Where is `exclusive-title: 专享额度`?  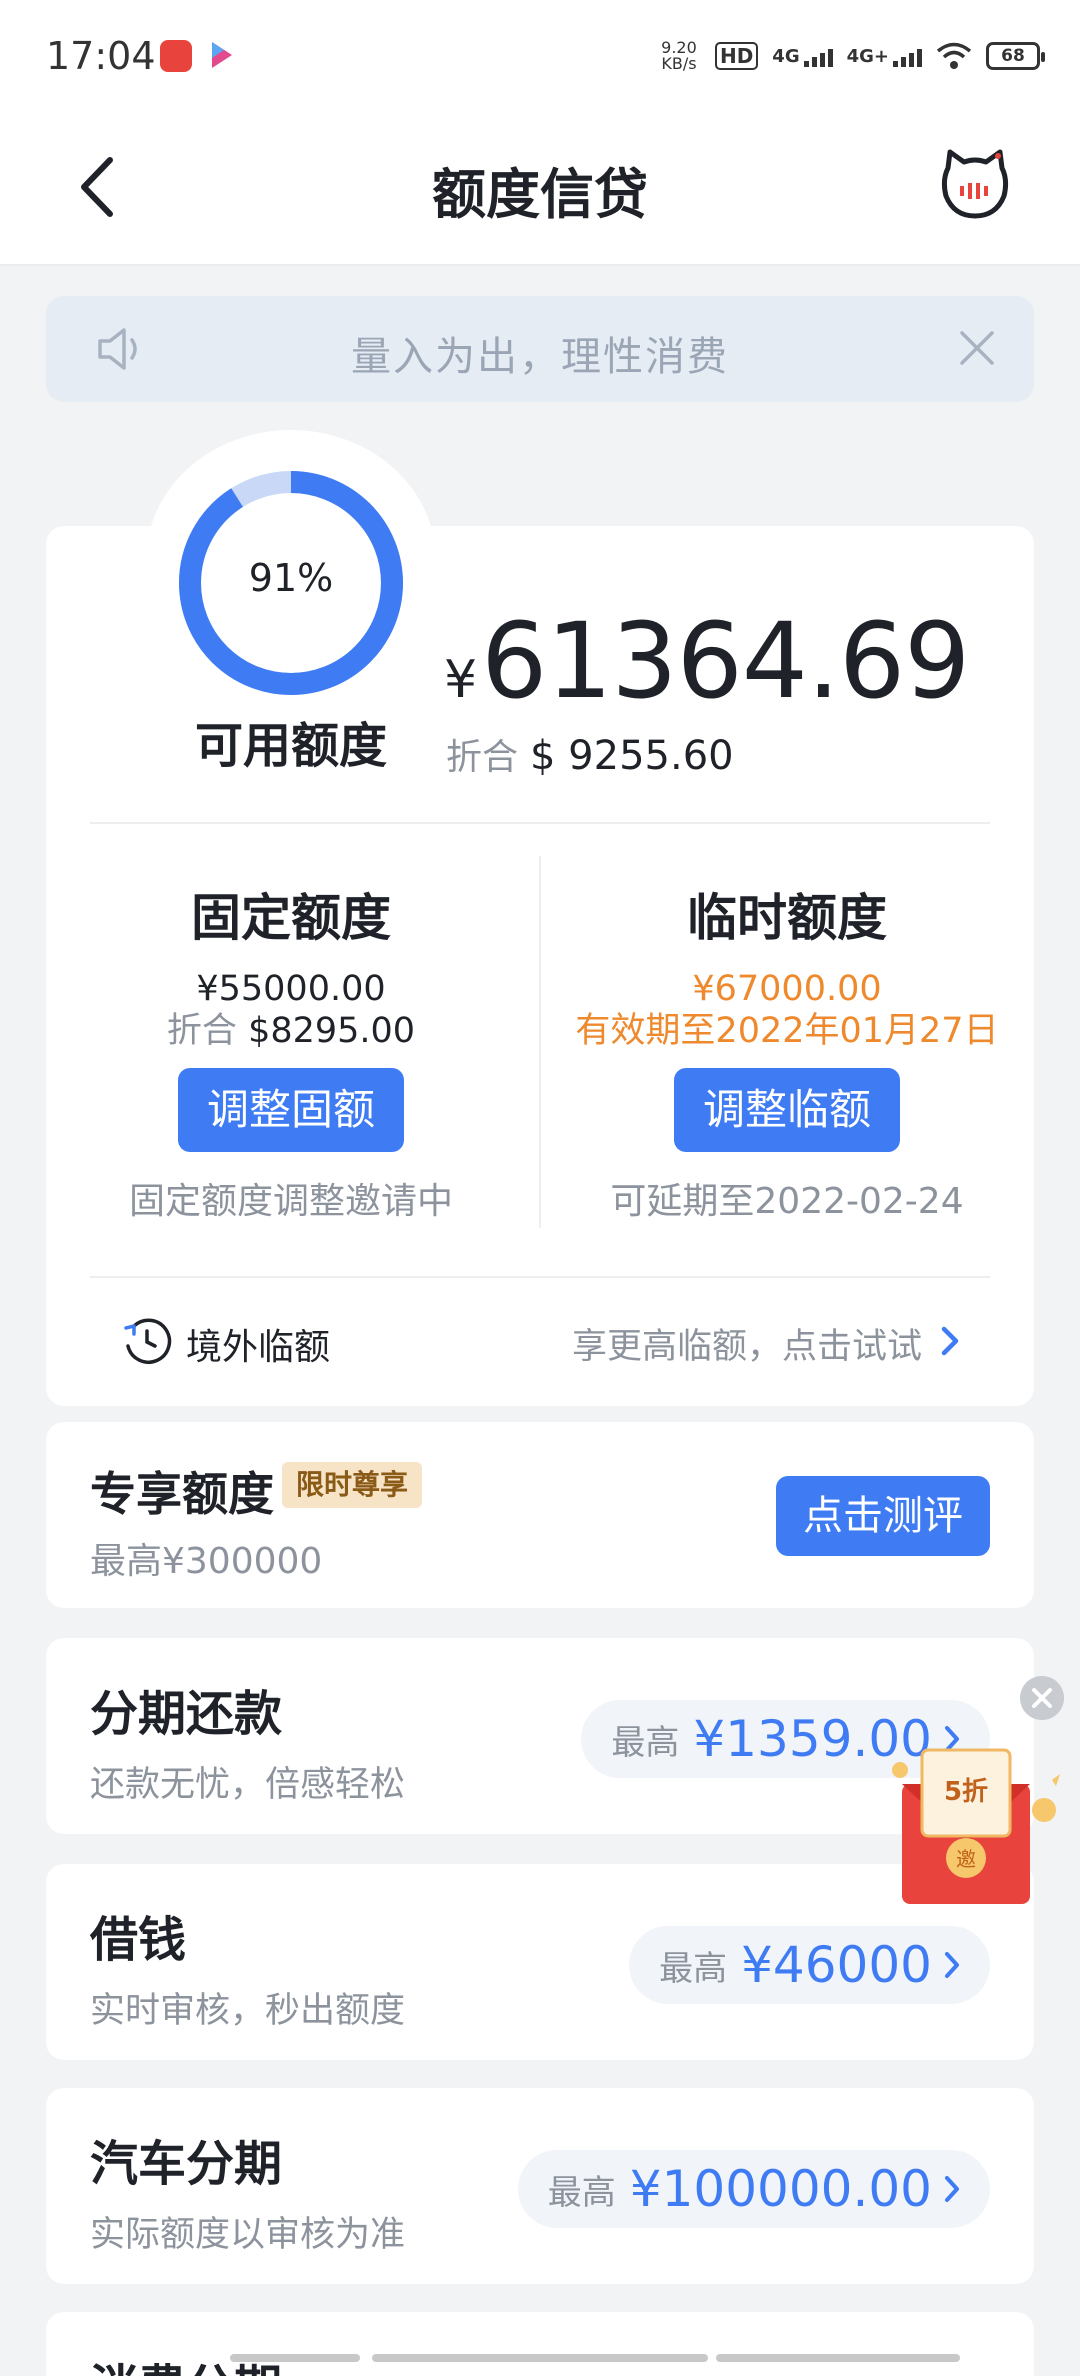
exclusive-title: 专享额度 is located at coordinates (182, 1494).